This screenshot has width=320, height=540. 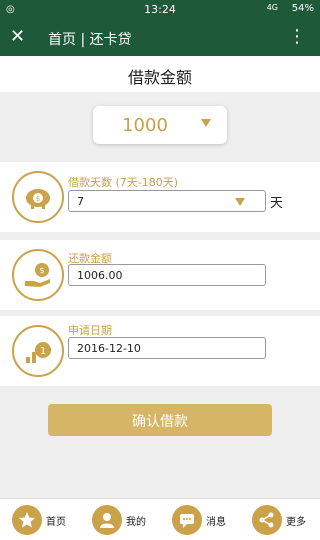 I want to click on tab-more-label: 更多, so click(x=296, y=522).